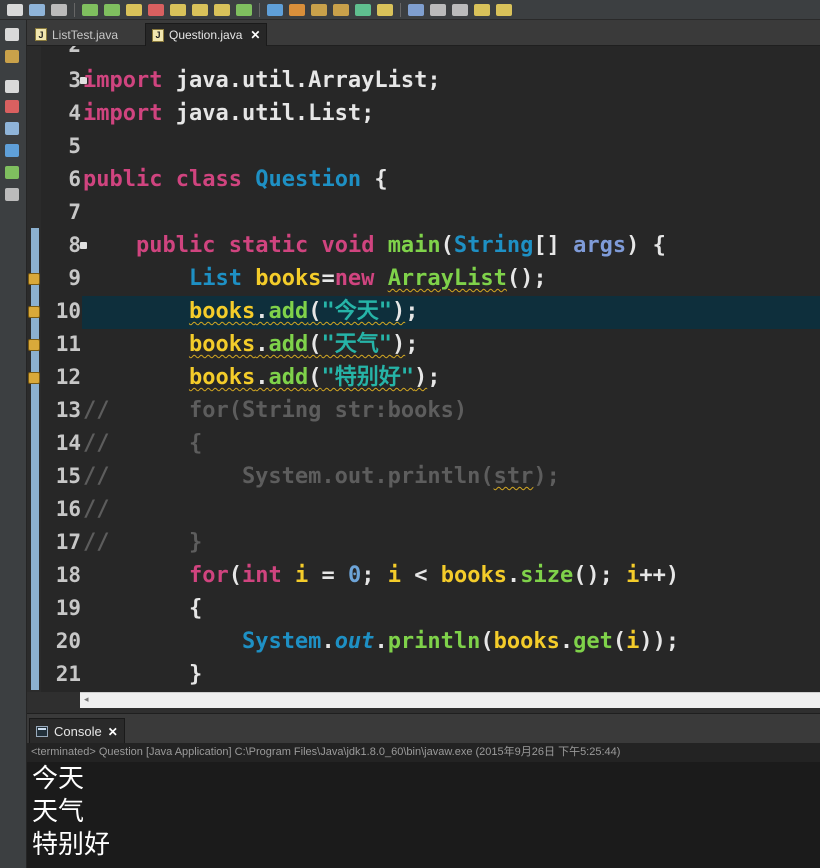 The height and width of the screenshot is (868, 820). What do you see at coordinates (68, 476) in the screenshot?
I see `line-number: 15` at bounding box center [68, 476].